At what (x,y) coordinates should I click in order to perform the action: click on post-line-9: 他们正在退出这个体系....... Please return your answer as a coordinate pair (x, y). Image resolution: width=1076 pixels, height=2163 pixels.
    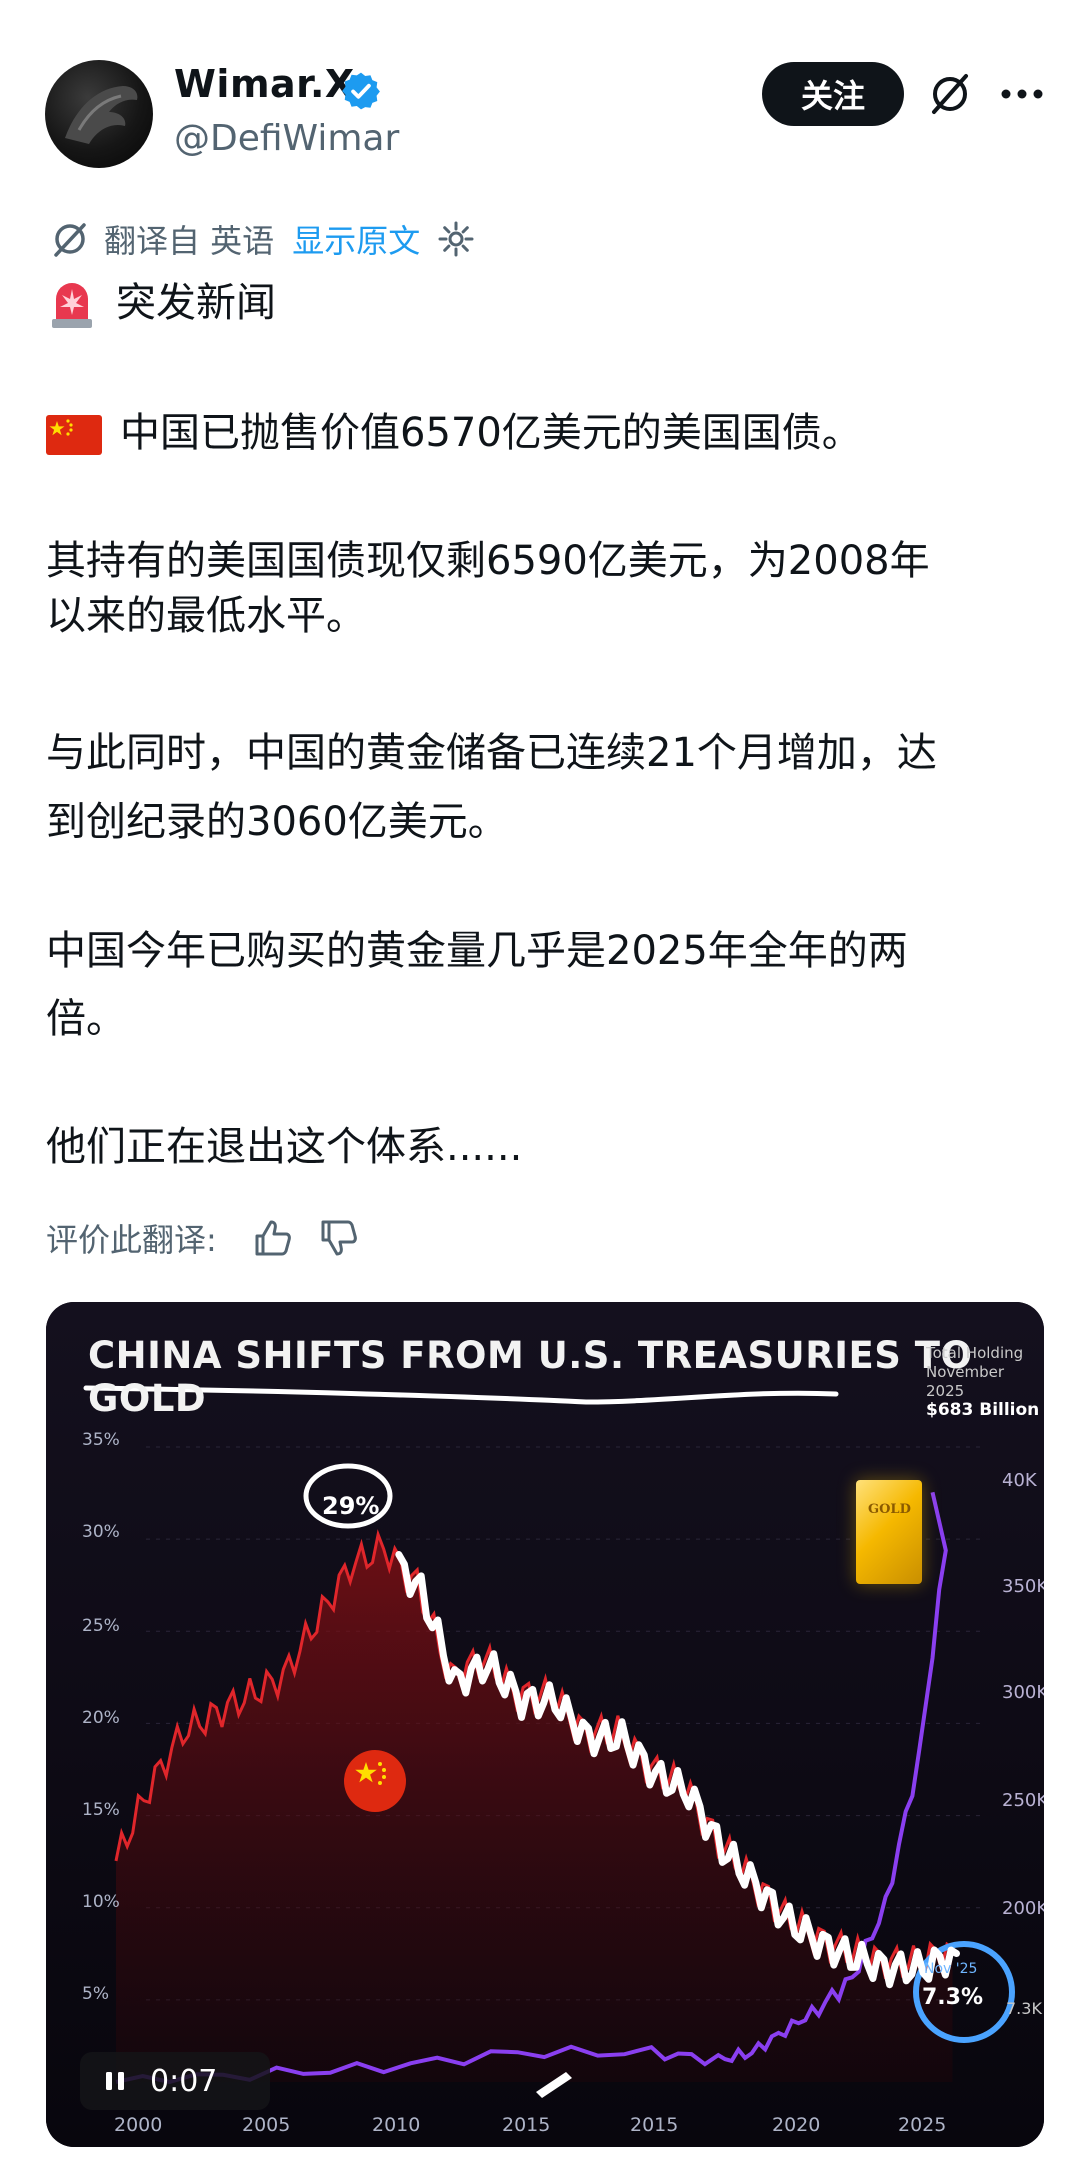
    Looking at the image, I should click on (284, 1147).